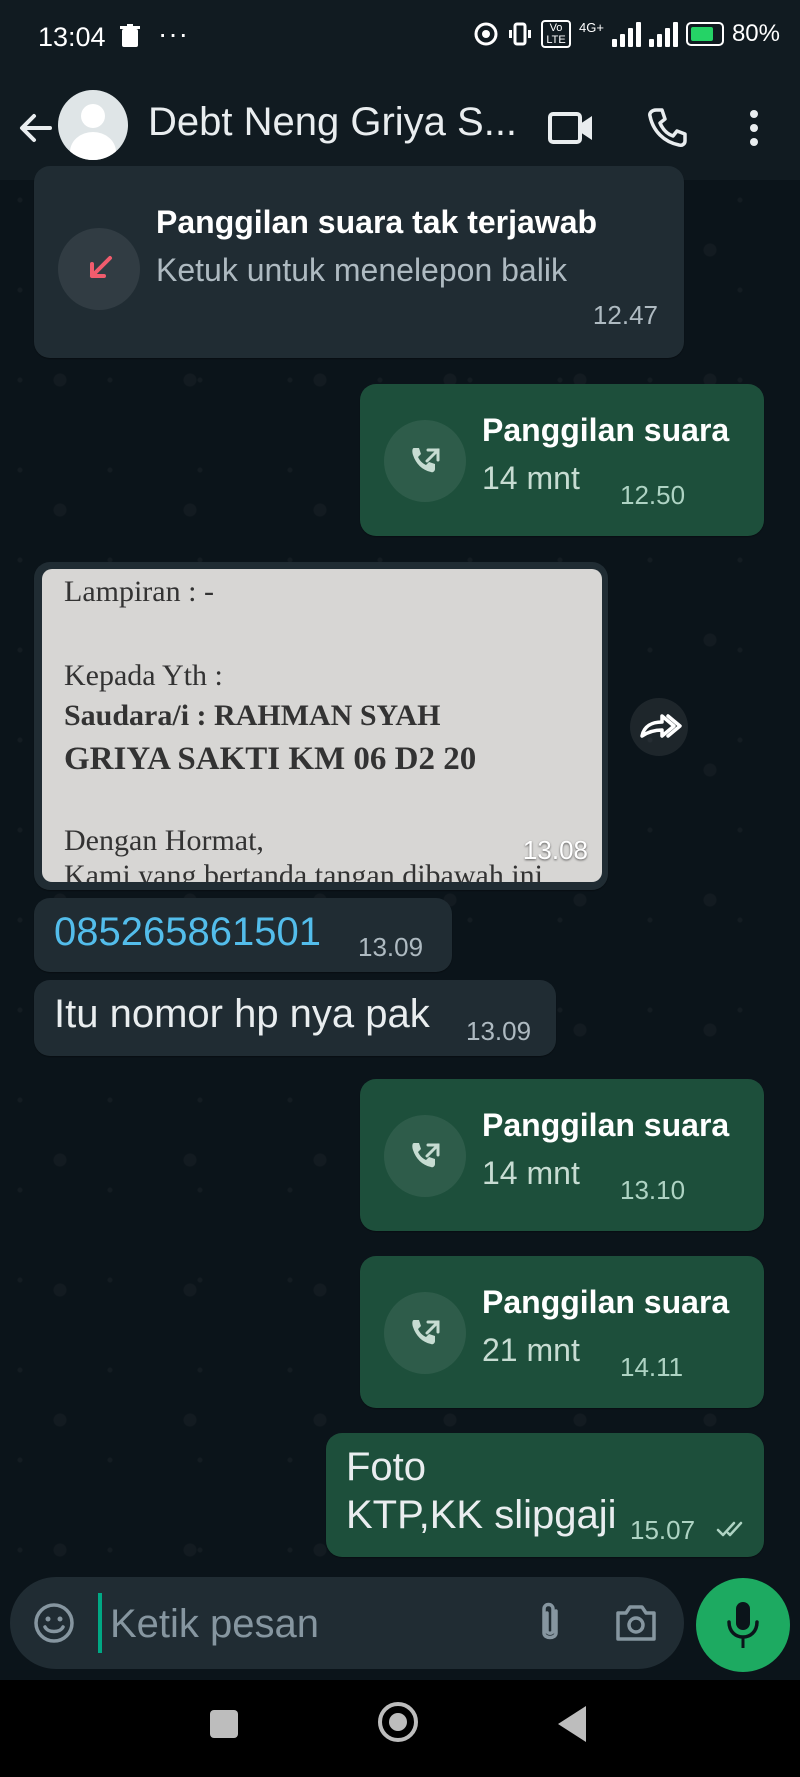 Image resolution: width=800 pixels, height=1777 pixels. Describe the element at coordinates (653, 495) in the screenshot. I see `message-time: 12.50` at that location.